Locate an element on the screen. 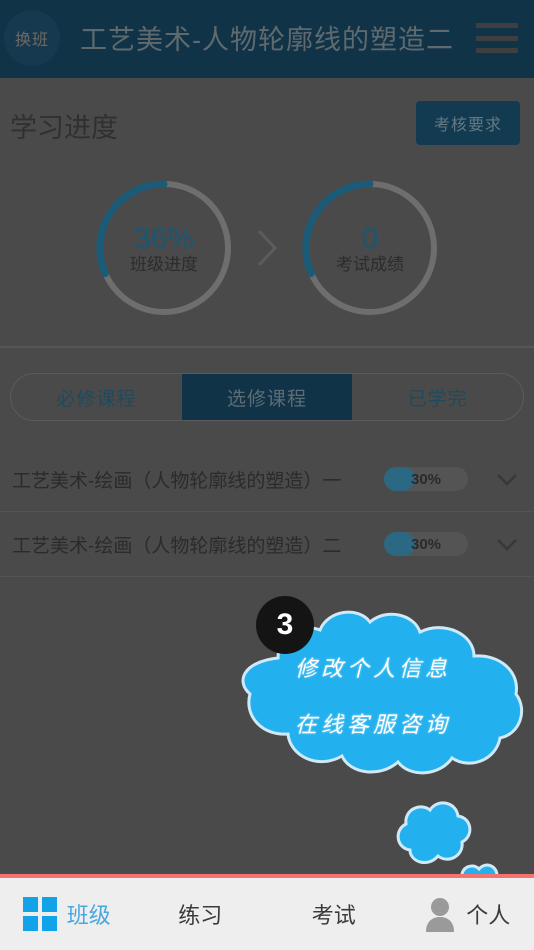 Image resolution: width=534 pixels, height=950 pixels. course-row: 工艺美术-绘画（人物轮廓线的塑造）二 30% is located at coordinates (267, 544).